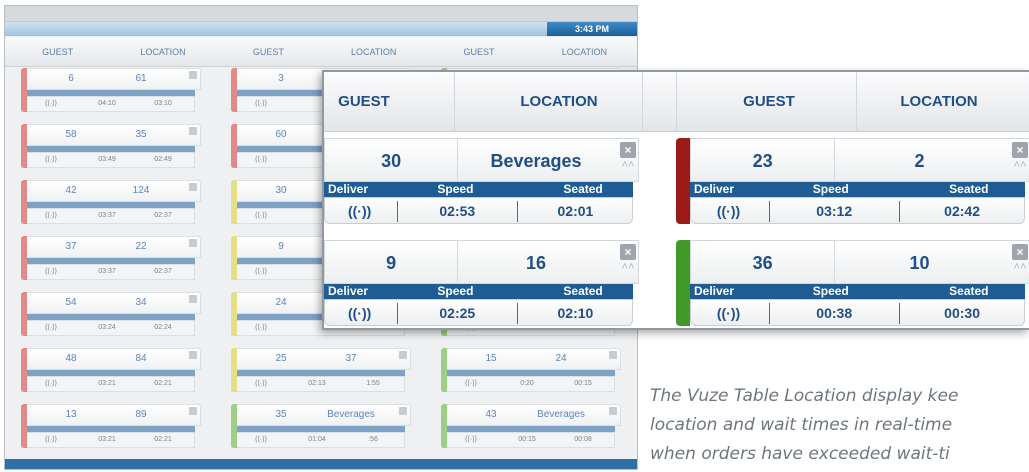 The width and height of the screenshot is (1029, 472). I want to click on order-card-header: 6 61, so click(111, 79).